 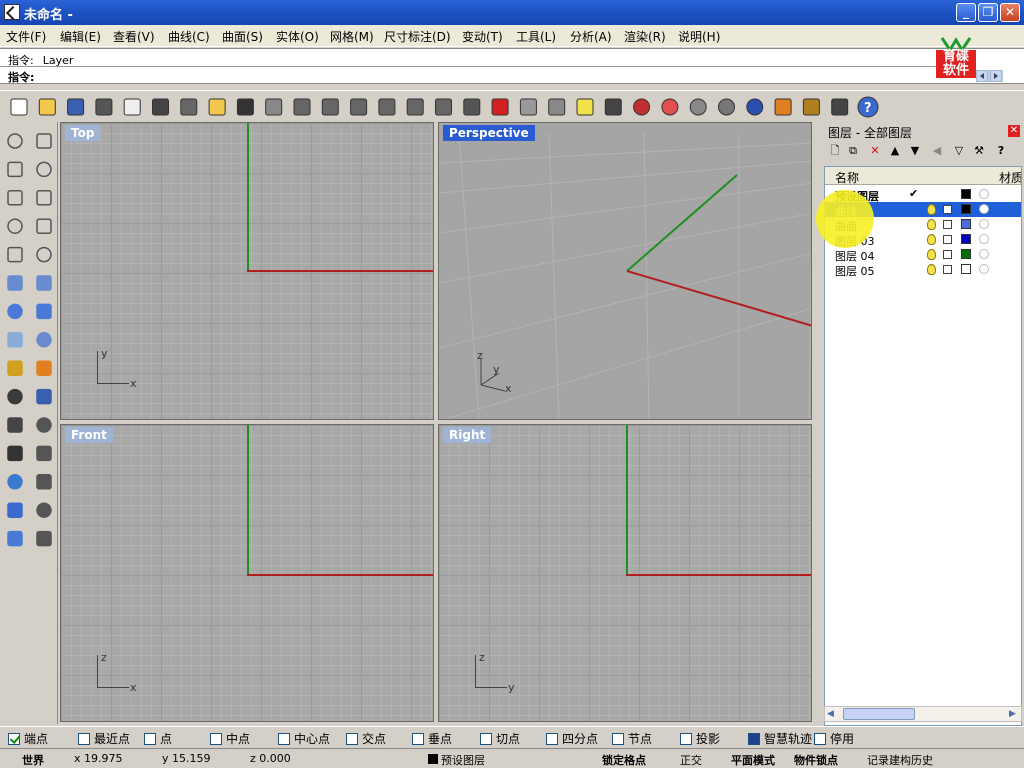 What do you see at coordinates (15, 311) in the screenshot?
I see `box-icon` at bounding box center [15, 311].